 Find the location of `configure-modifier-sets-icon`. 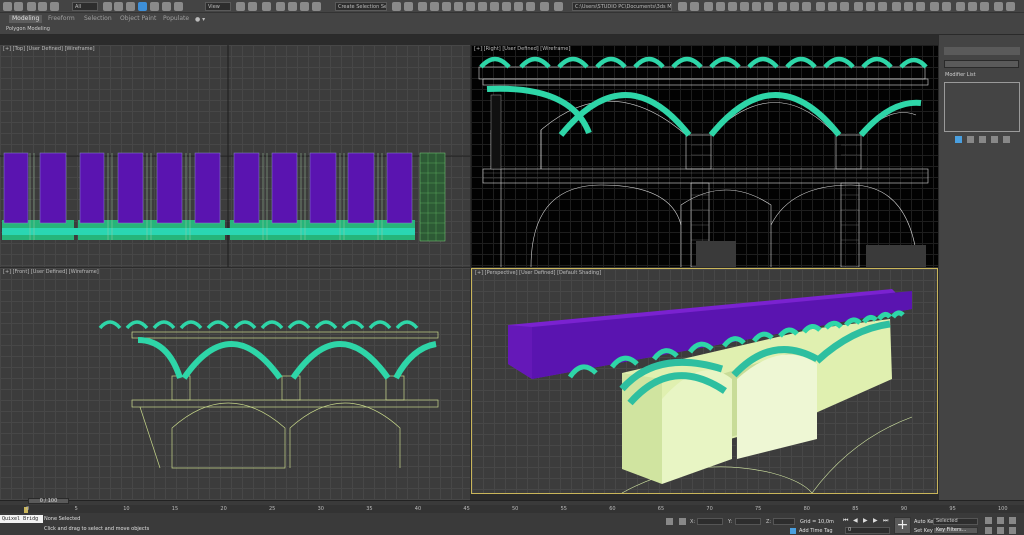

configure-modifier-sets-icon is located at coordinates (1006, 139).